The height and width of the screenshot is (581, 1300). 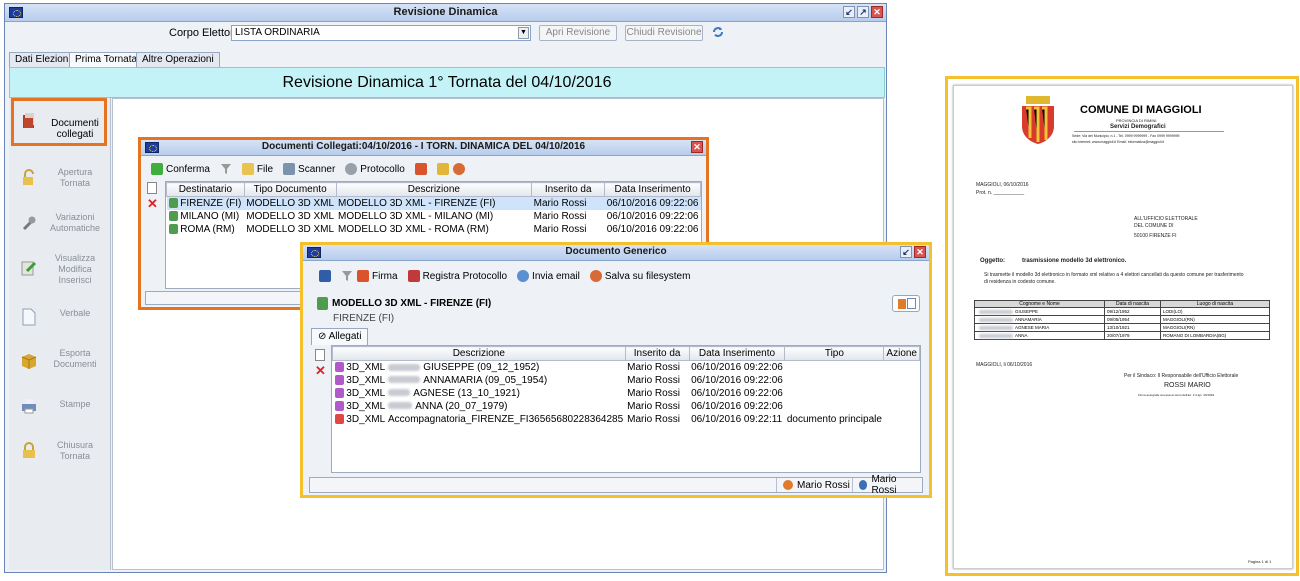 I want to click on box-icon, so click(x=29, y=361).